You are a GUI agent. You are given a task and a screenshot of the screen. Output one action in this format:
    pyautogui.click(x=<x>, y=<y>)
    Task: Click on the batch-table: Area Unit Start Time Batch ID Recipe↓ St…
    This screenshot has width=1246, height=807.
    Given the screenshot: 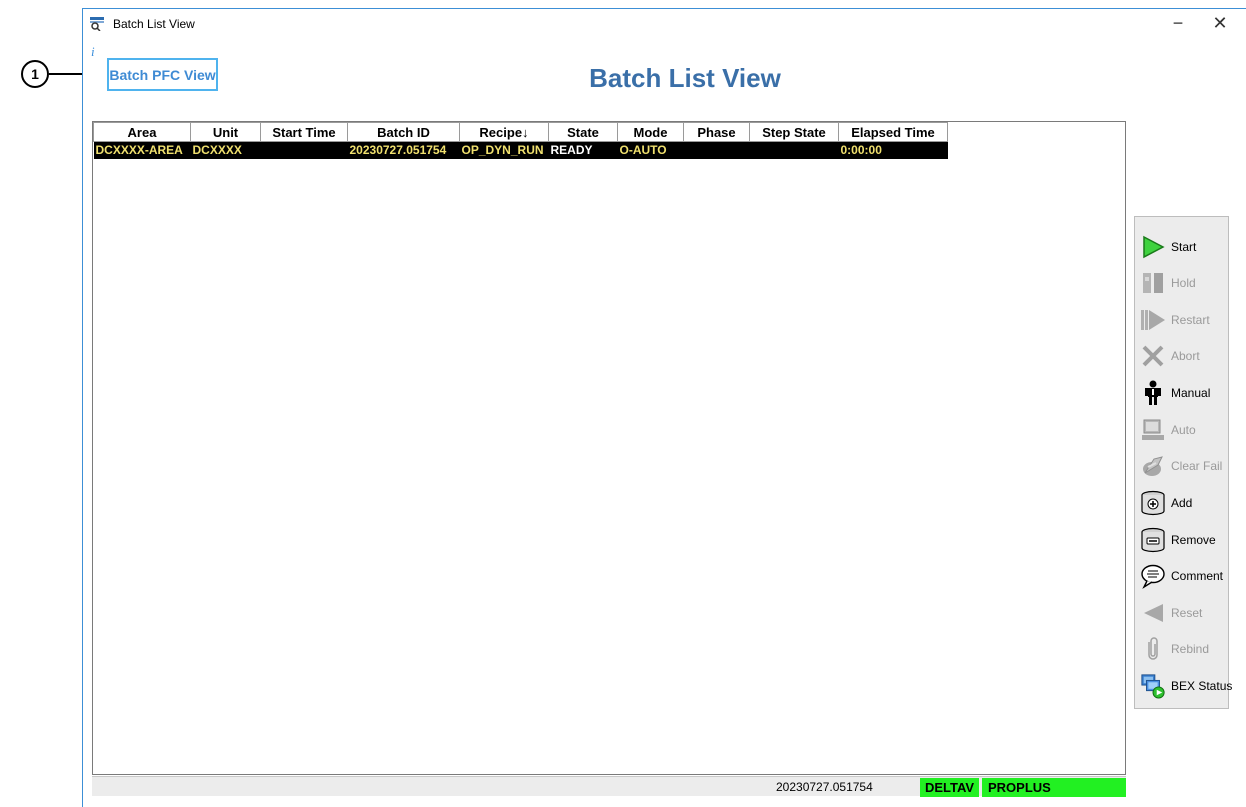 What is the action you would take?
    pyautogui.click(x=520, y=140)
    